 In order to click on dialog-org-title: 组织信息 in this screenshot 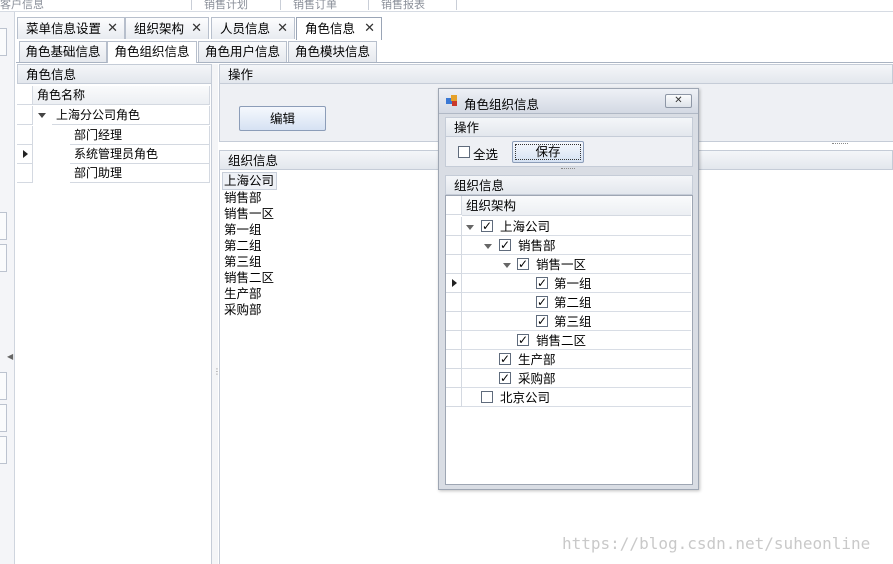, I will do `click(569, 185)`.